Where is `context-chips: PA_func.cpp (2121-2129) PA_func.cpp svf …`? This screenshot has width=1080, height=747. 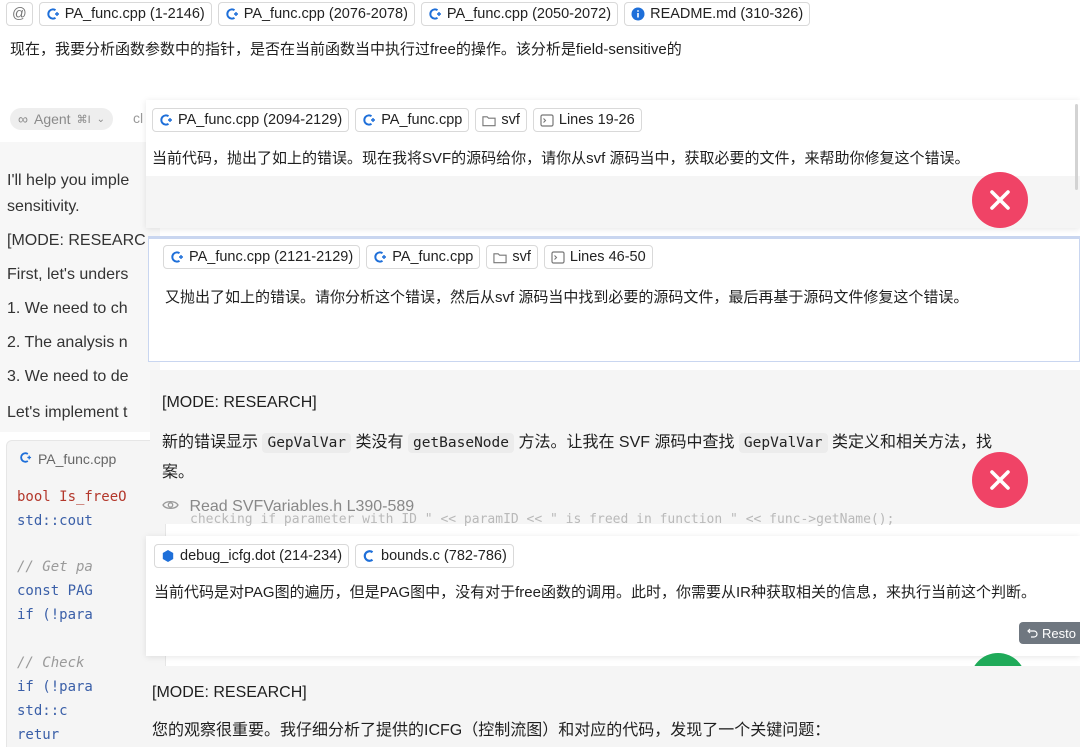 context-chips: PA_func.cpp (2121-2129) PA_func.cpp svf … is located at coordinates (408, 257).